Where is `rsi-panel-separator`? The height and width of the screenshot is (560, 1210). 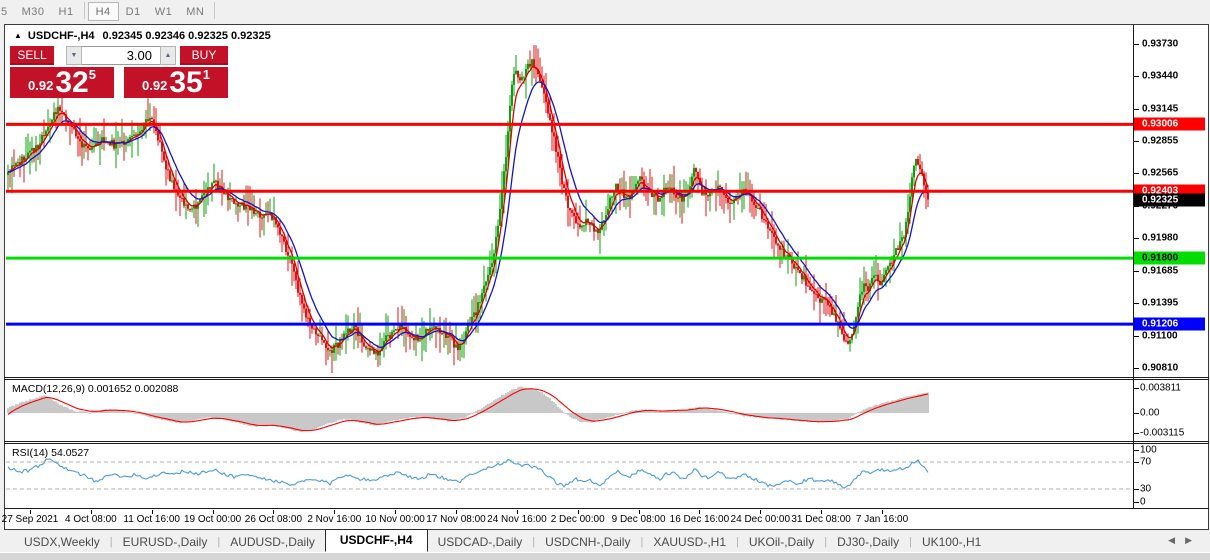 rsi-panel-separator is located at coordinates (606, 441).